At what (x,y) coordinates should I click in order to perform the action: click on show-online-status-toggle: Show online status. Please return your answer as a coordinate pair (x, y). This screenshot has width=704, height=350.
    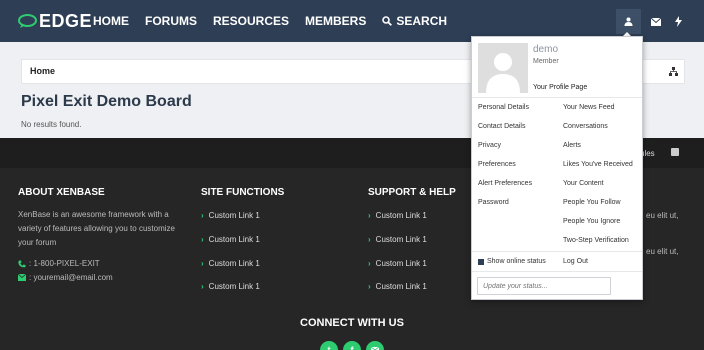
    Looking at the image, I should click on (512, 261).